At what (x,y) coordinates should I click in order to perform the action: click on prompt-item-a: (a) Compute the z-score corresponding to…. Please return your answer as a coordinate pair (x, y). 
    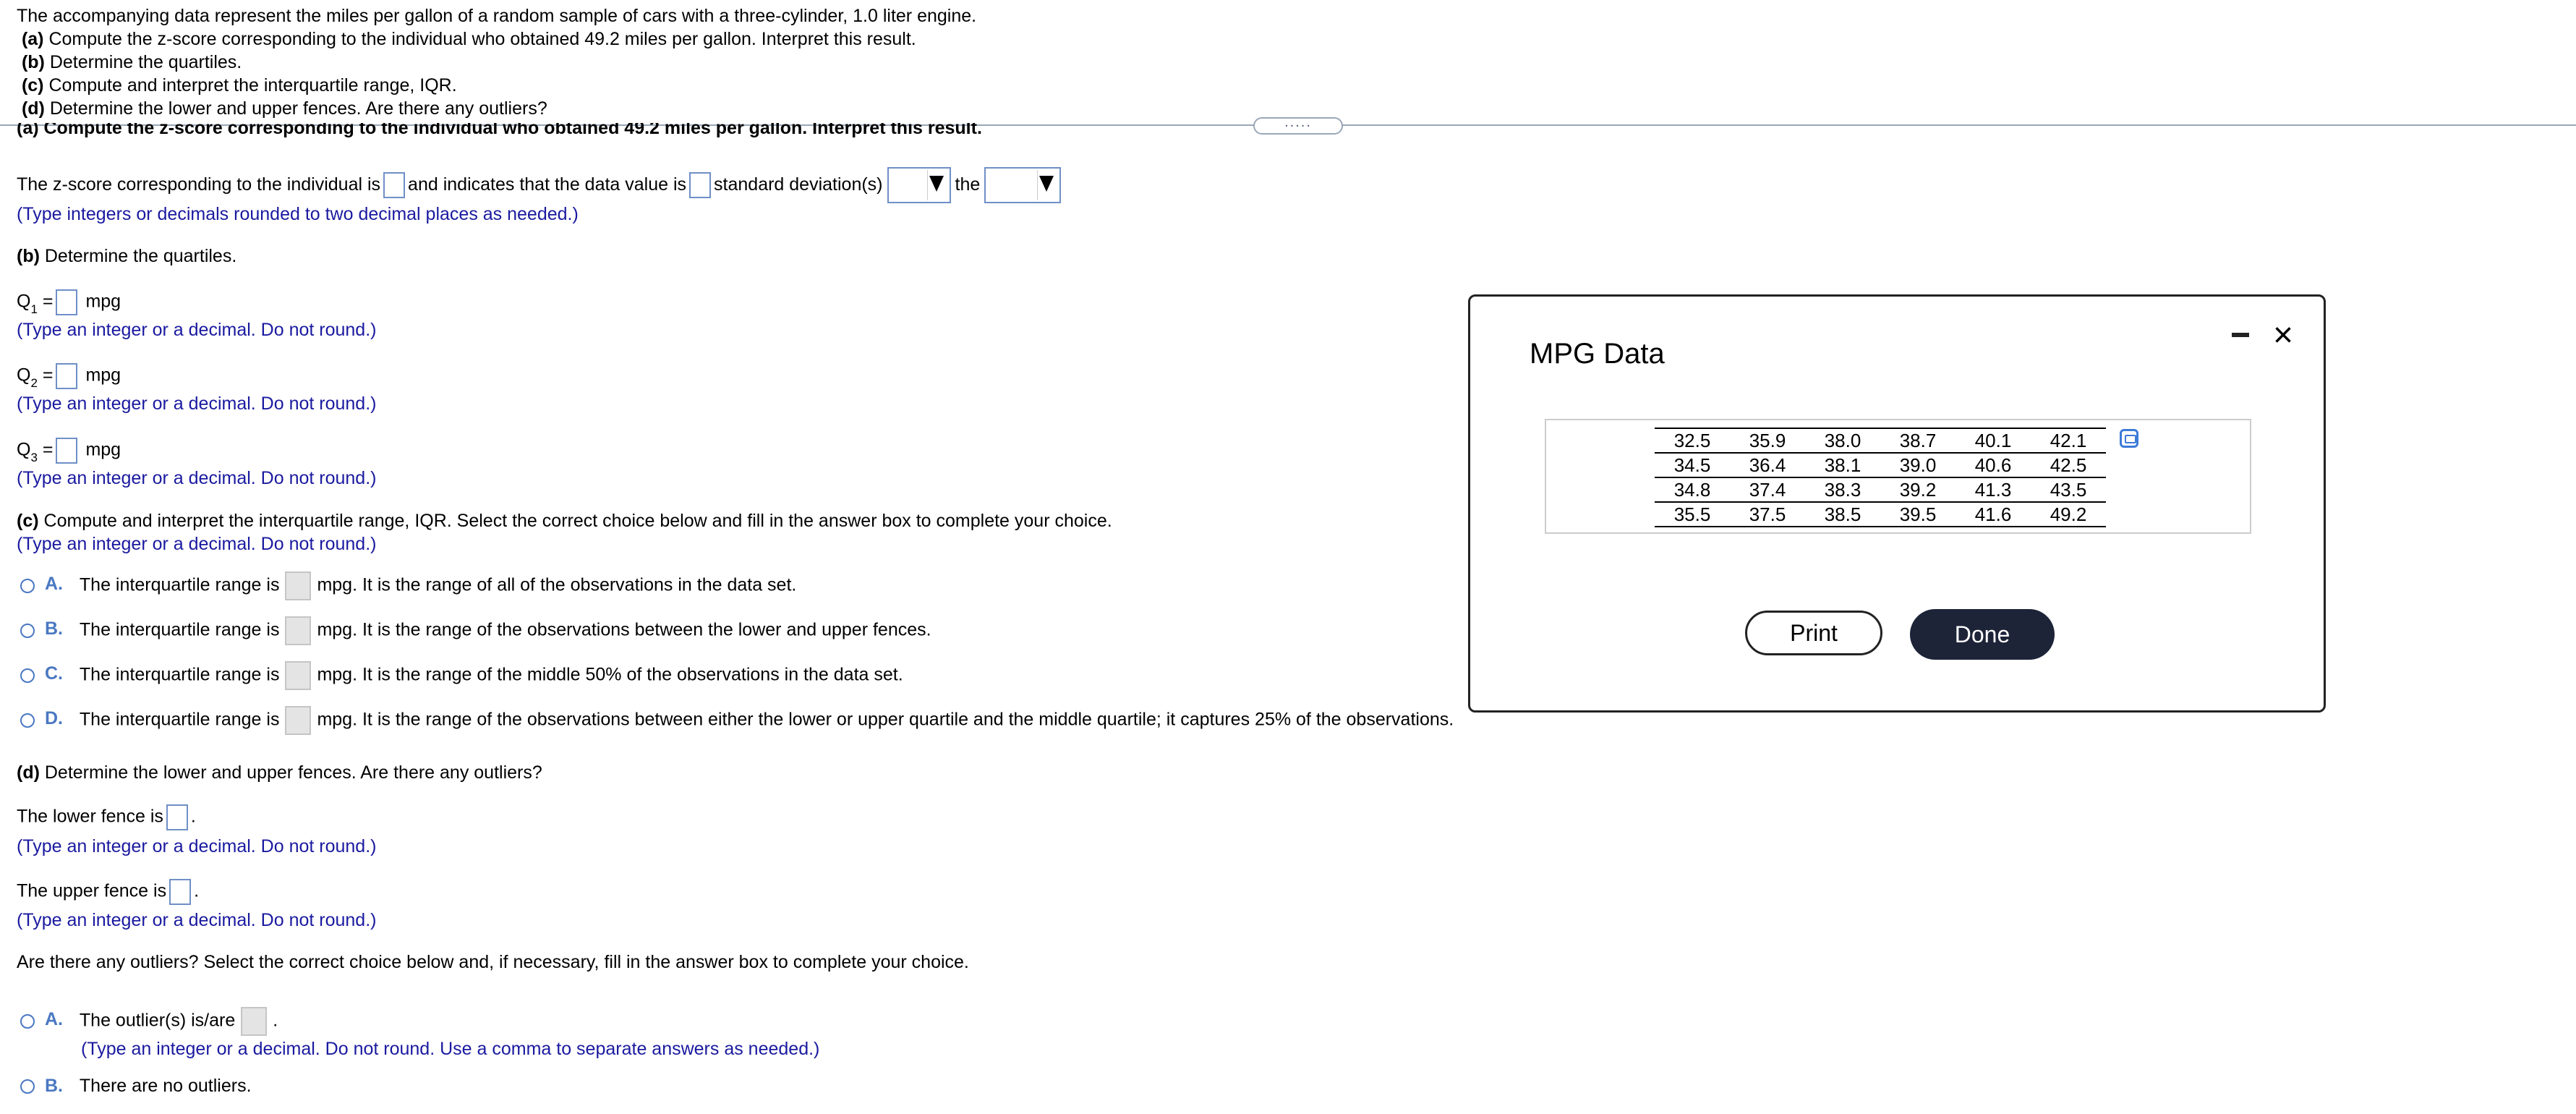
    Looking at the image, I should click on (468, 39).